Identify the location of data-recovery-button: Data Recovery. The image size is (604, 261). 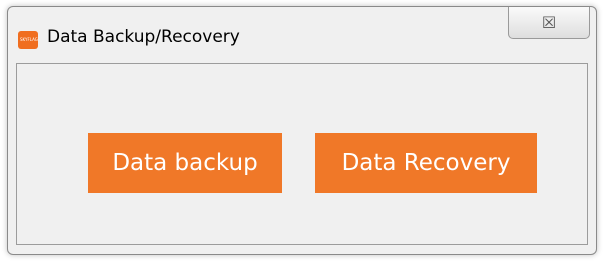
(426, 163).